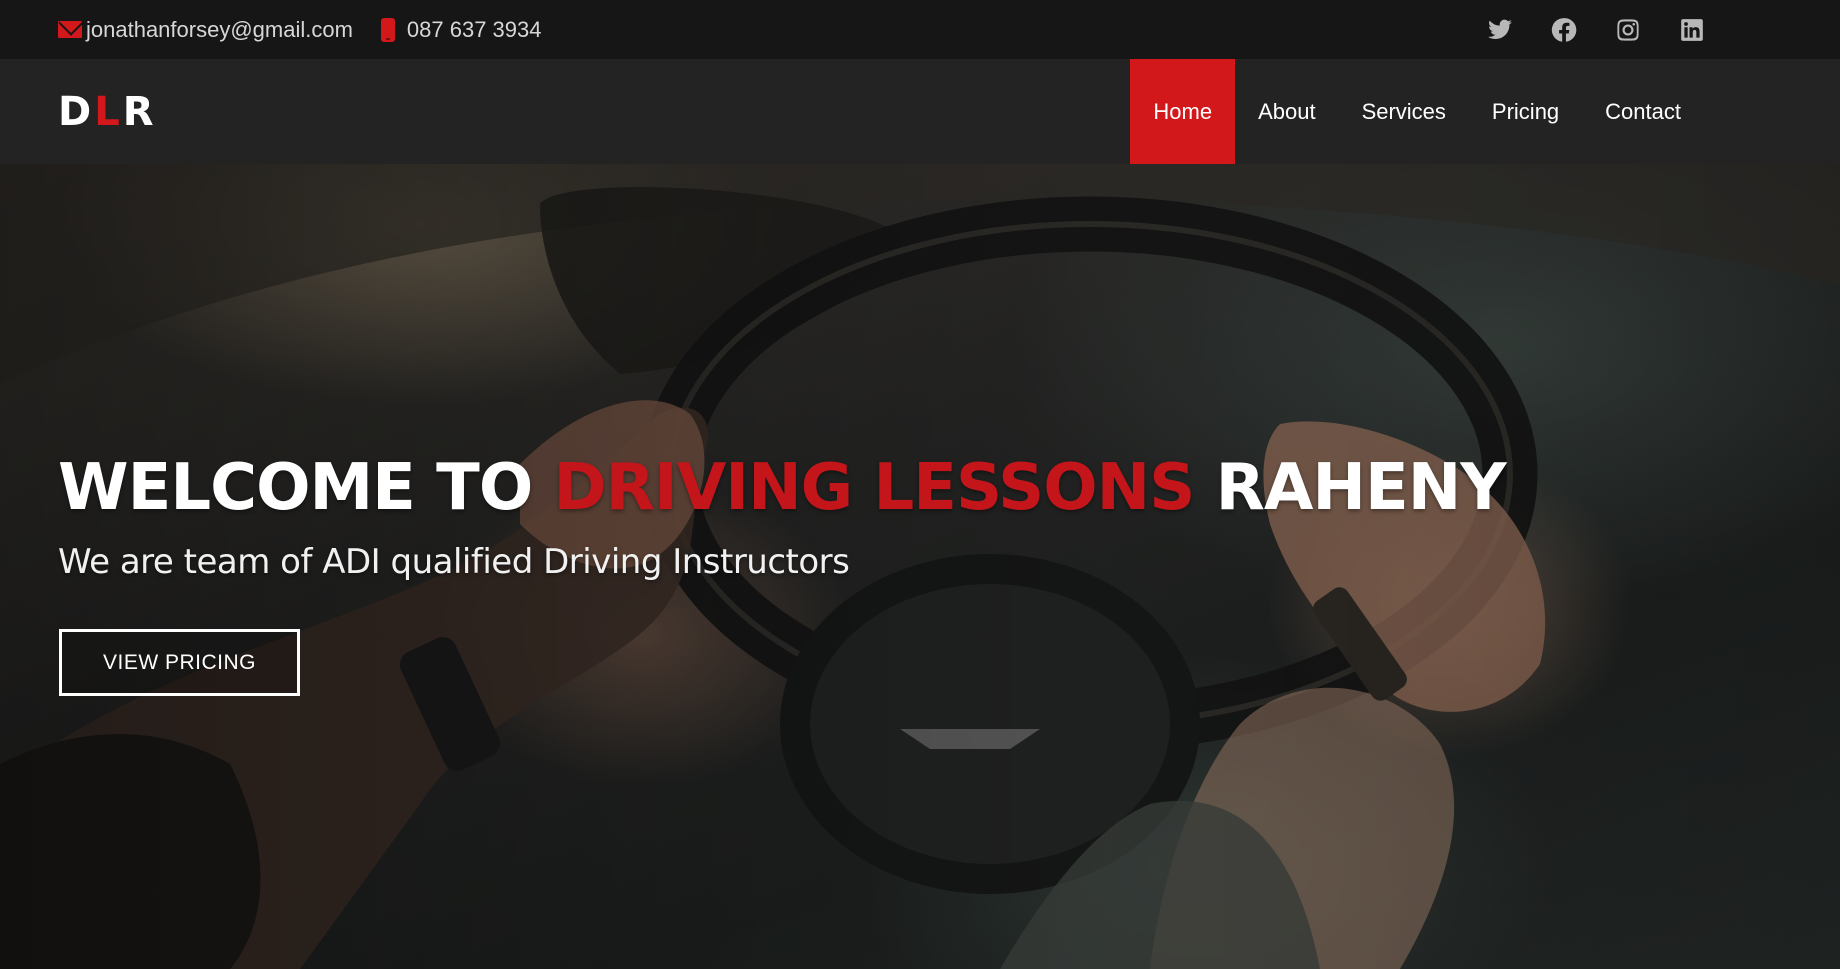 Image resolution: width=1840 pixels, height=969 pixels. I want to click on facebook-icon, so click(1564, 30).